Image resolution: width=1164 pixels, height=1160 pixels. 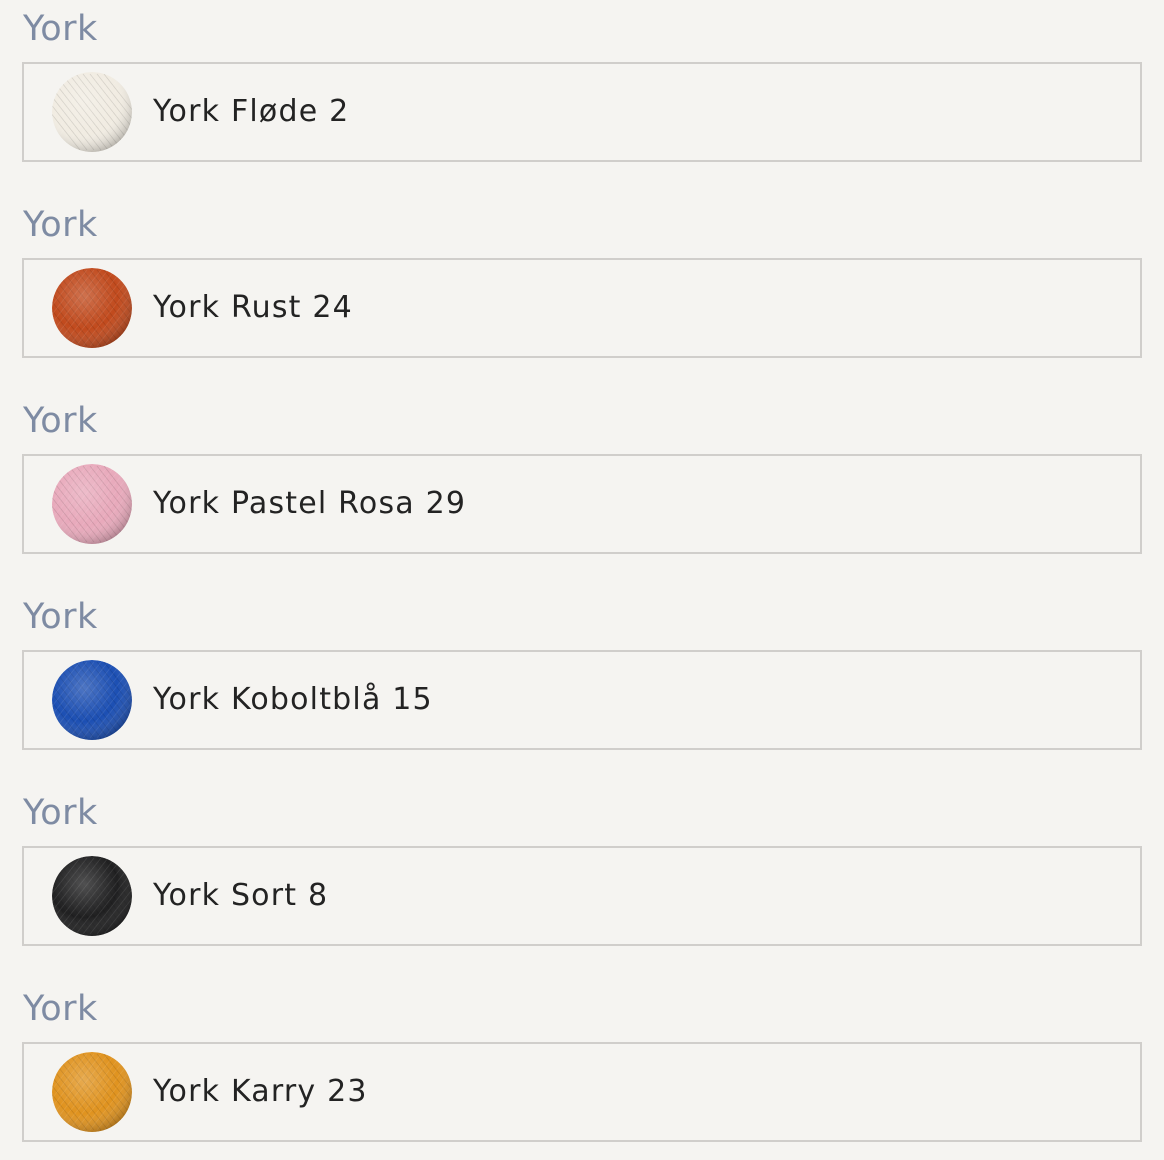 What do you see at coordinates (260, 1091) in the screenshot?
I see `yarn-option-label: York Karry 23` at bounding box center [260, 1091].